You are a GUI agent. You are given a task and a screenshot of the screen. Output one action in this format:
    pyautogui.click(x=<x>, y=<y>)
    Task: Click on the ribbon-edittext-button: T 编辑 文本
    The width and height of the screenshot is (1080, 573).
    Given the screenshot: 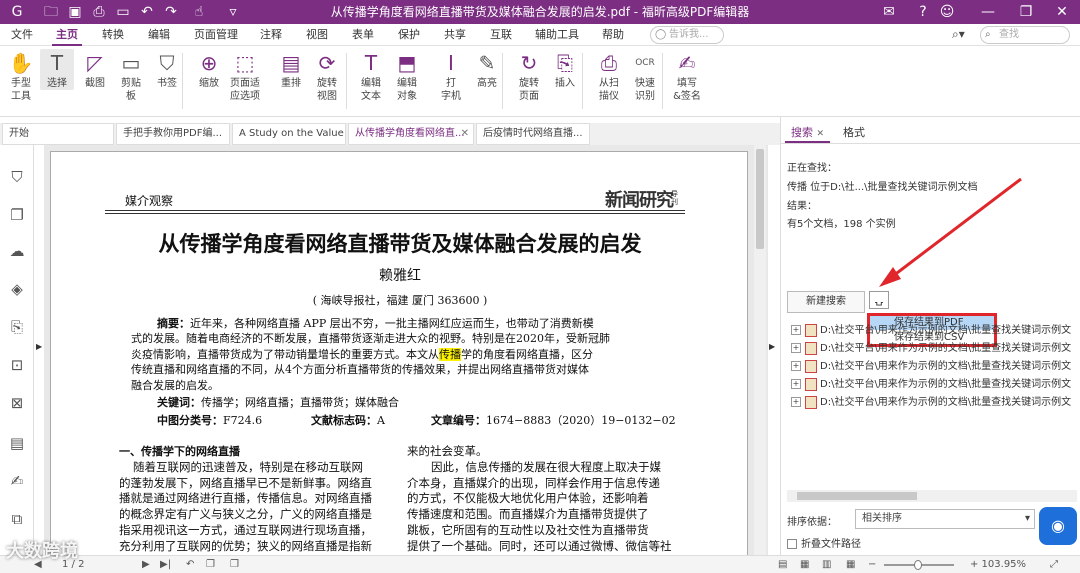 What is the action you would take?
    pyautogui.click(x=371, y=76)
    